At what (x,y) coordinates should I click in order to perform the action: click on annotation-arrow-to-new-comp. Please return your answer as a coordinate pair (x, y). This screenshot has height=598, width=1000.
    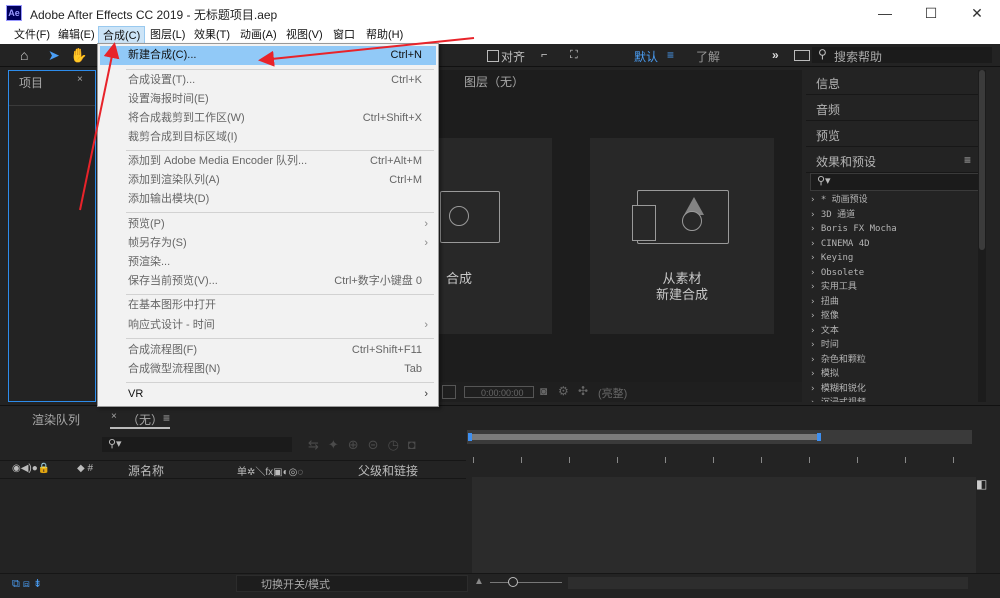
    Looking at the image, I should click on (366, 52).